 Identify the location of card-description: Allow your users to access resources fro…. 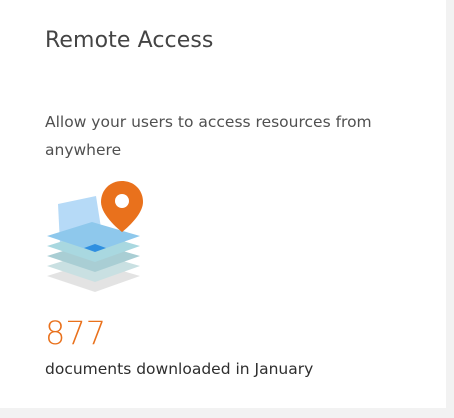
(208, 136).